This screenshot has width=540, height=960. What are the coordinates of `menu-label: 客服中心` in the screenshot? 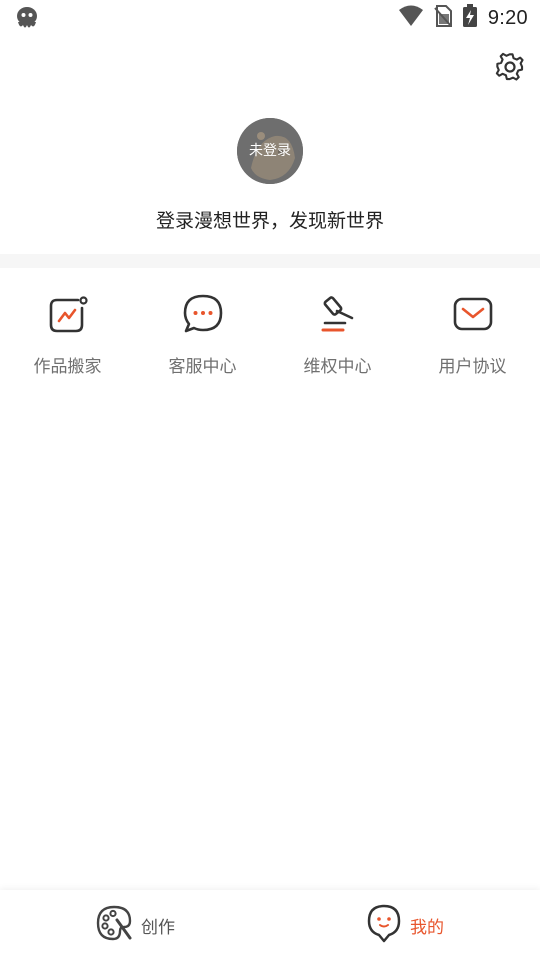 It's located at (202, 367).